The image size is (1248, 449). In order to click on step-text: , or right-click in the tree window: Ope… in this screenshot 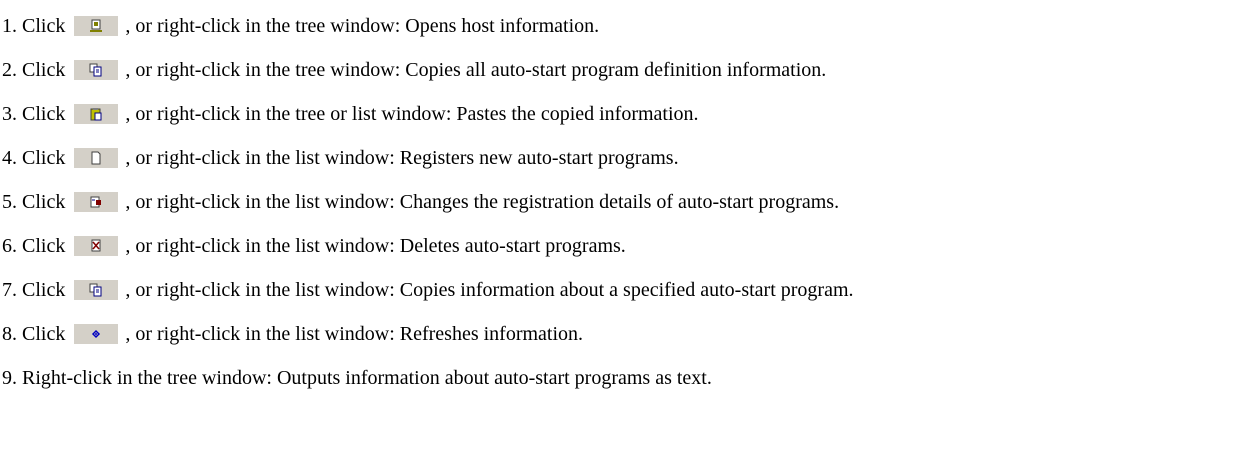, I will do `click(362, 26)`.